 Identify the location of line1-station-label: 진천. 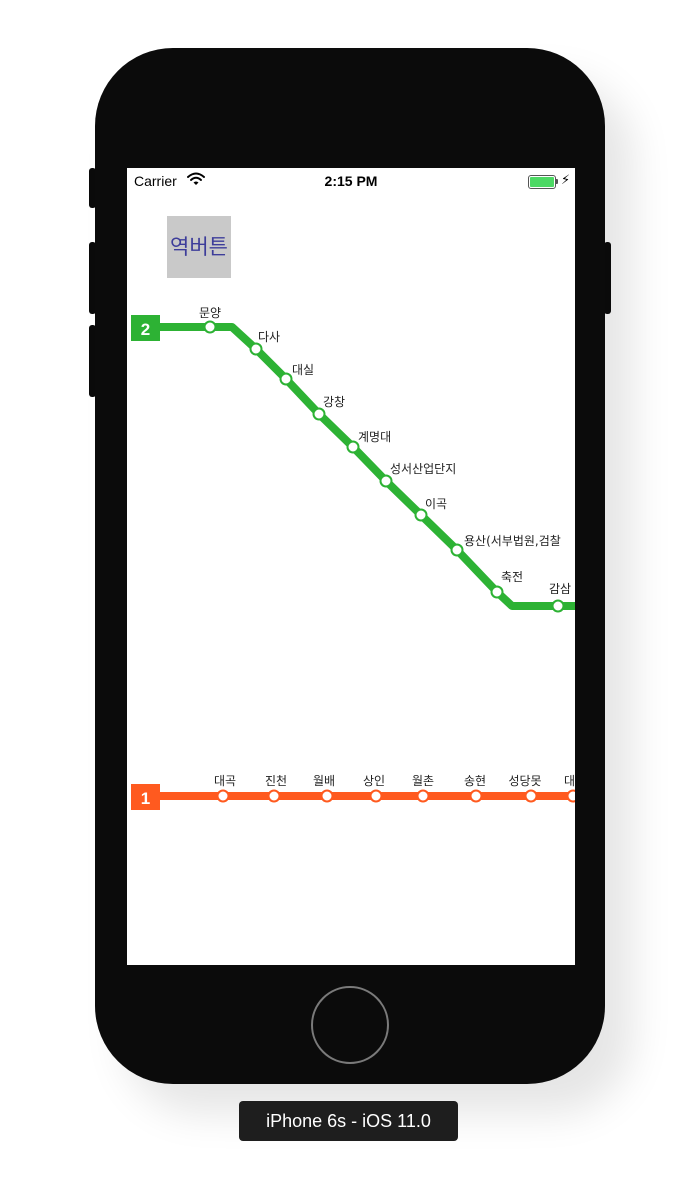
(276, 780).